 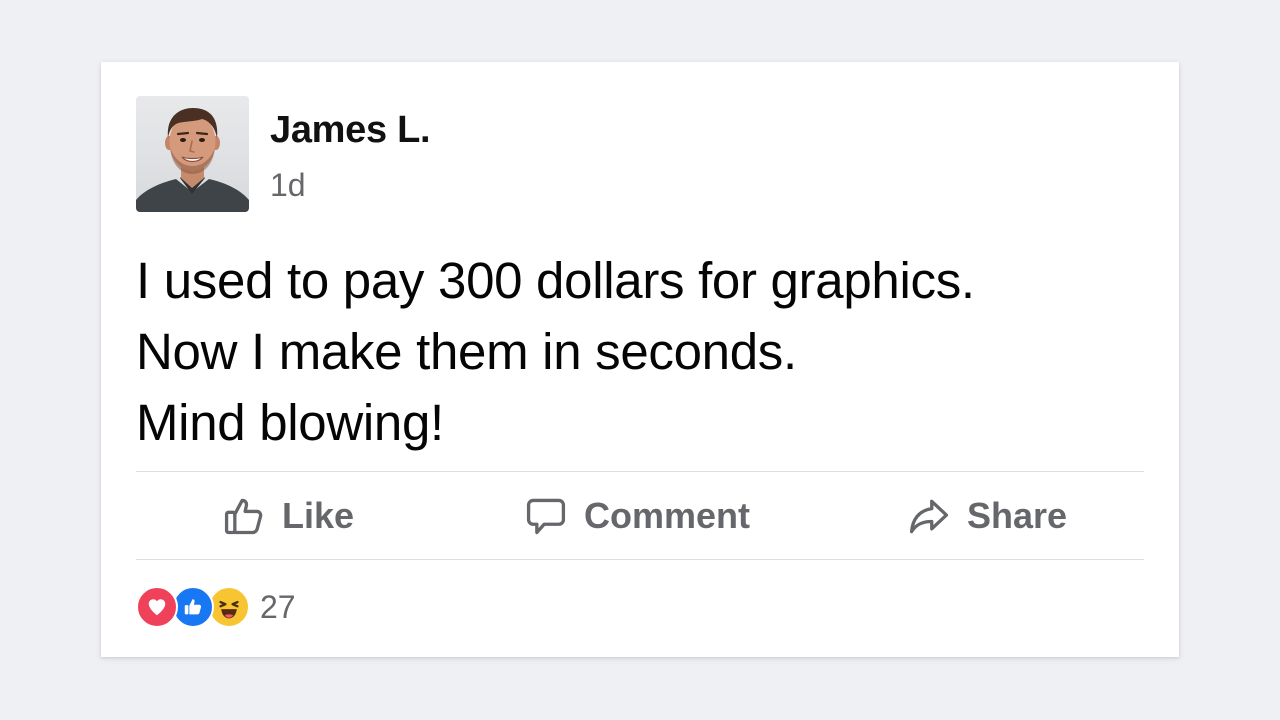 What do you see at coordinates (288, 185) in the screenshot?
I see `post-timestamp: 1d` at bounding box center [288, 185].